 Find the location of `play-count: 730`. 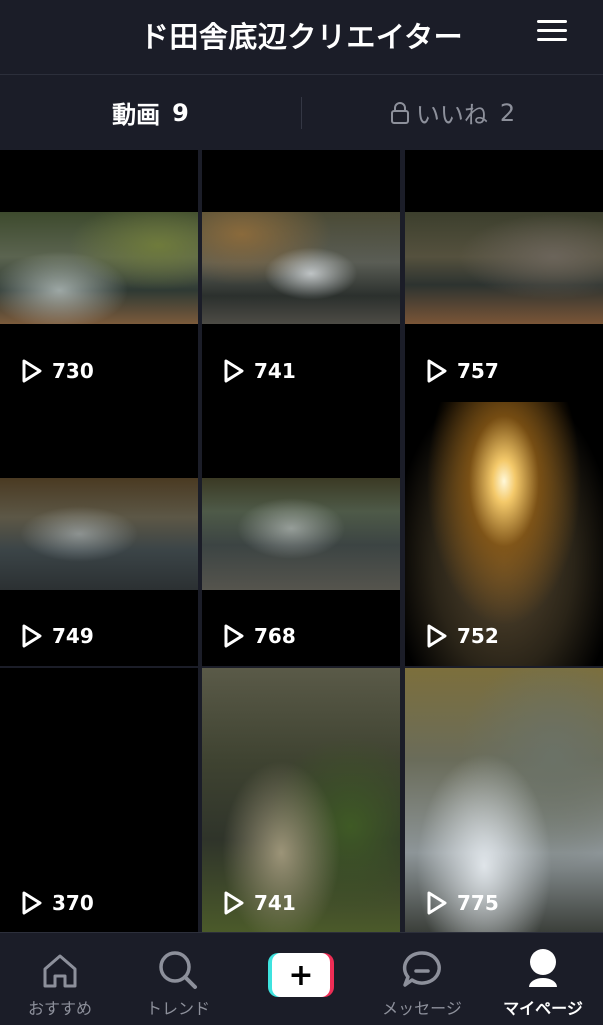

play-count: 730 is located at coordinates (57, 371).